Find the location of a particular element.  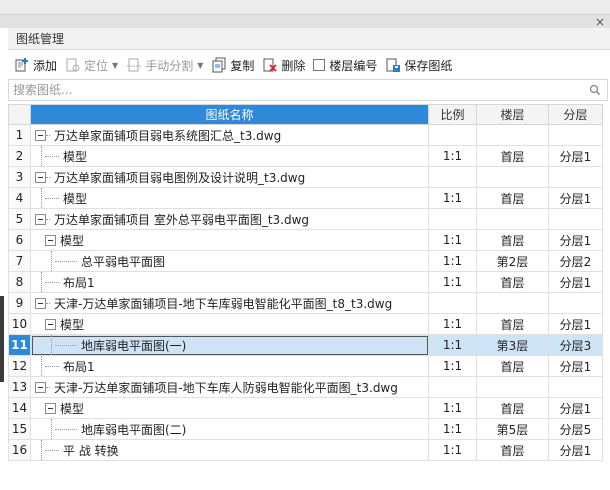

drawing-name-header: 图纸名称 is located at coordinates (229, 114).